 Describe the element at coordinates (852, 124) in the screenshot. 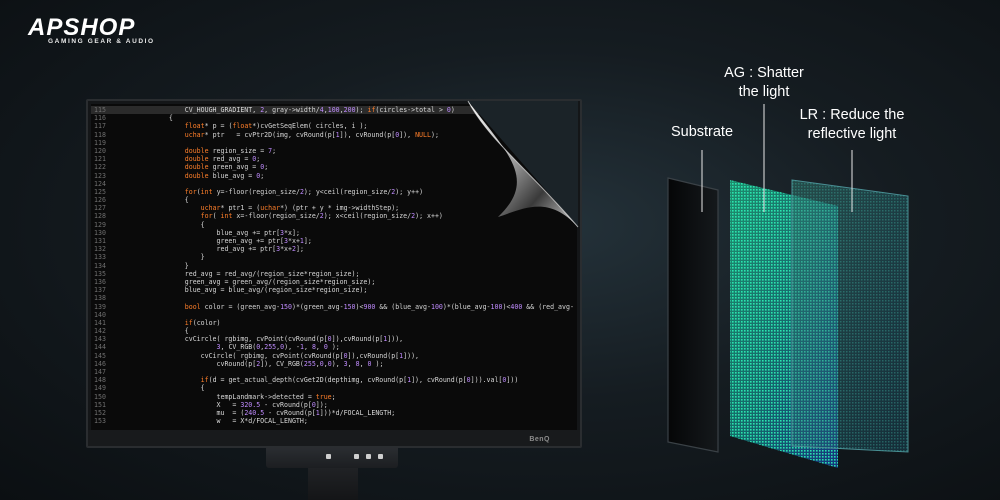

I see `lr-label: LR : Reduce the reflective light` at that location.